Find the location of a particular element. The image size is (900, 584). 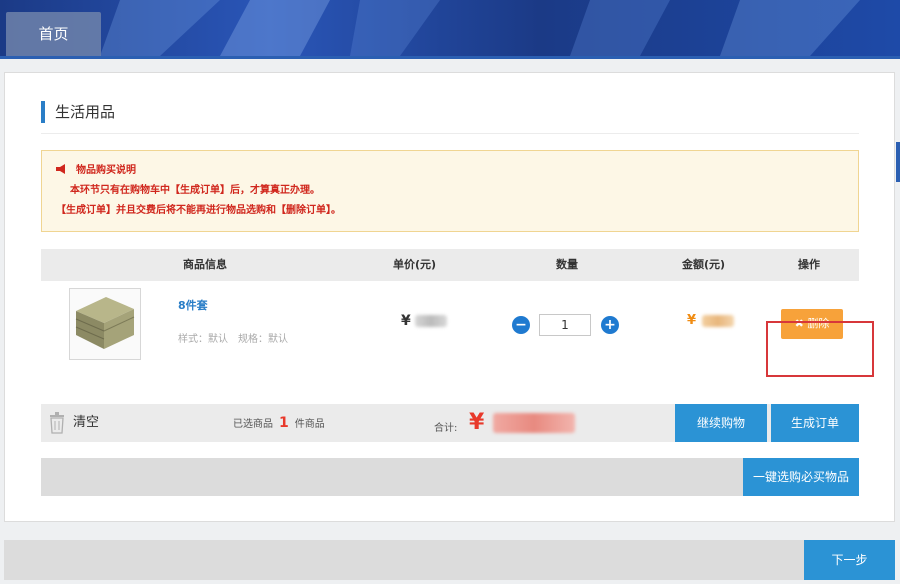

quantity-decrease-button: − is located at coordinates (521, 325).